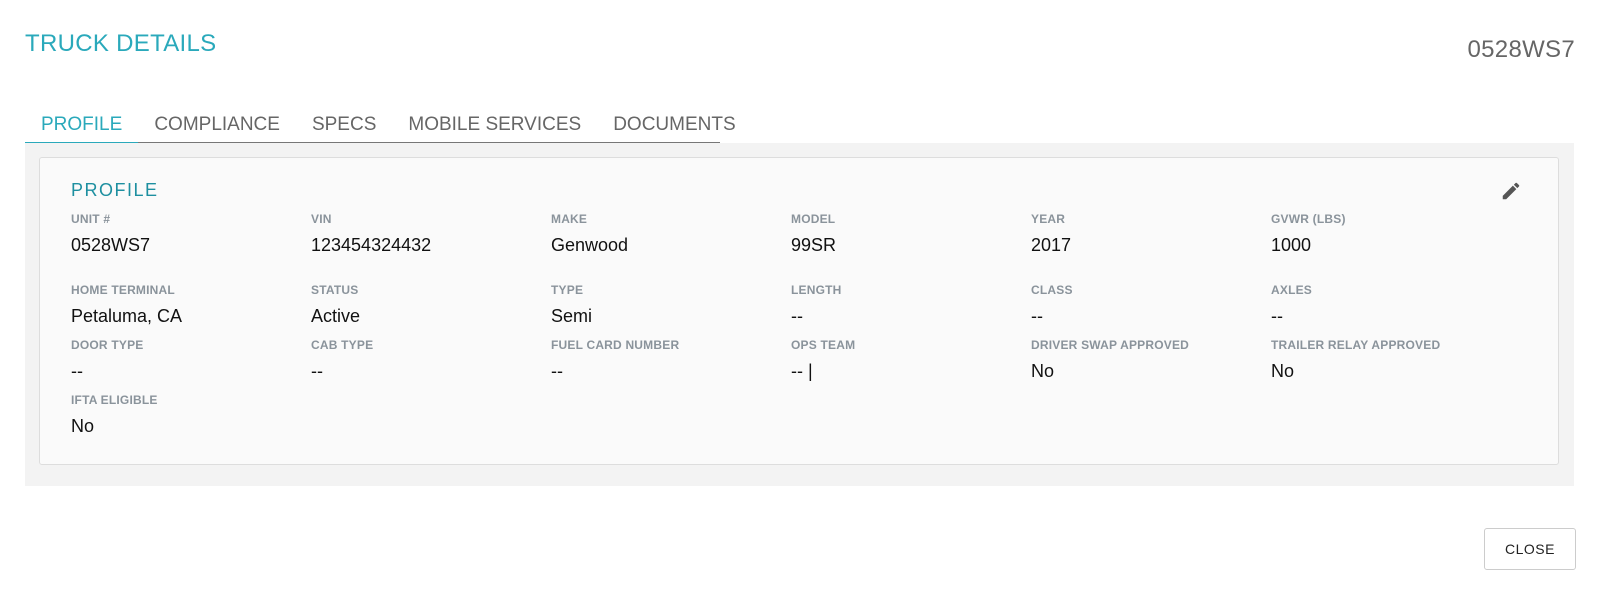 This screenshot has height=599, width=1600. I want to click on page-title: TRUCK DETAILS, so click(121, 43).